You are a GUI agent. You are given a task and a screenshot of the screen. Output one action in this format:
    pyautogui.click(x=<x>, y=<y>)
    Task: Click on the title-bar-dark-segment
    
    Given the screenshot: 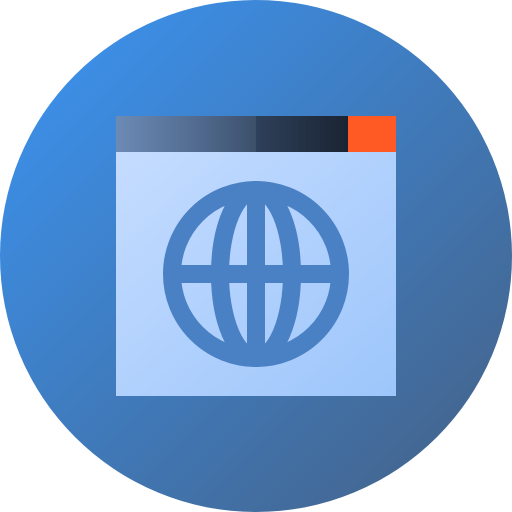 What is the action you would take?
    pyautogui.click(x=302, y=134)
    